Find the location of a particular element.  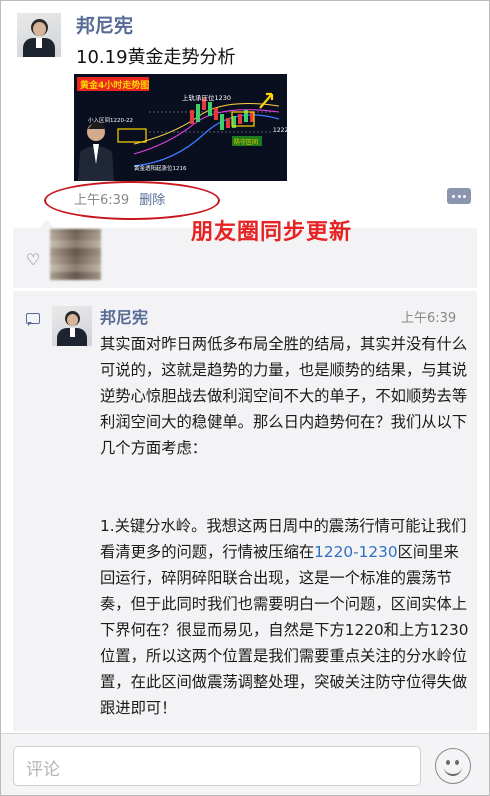

chart-title-text: 黄金4小时走势图 is located at coordinates (114, 85).